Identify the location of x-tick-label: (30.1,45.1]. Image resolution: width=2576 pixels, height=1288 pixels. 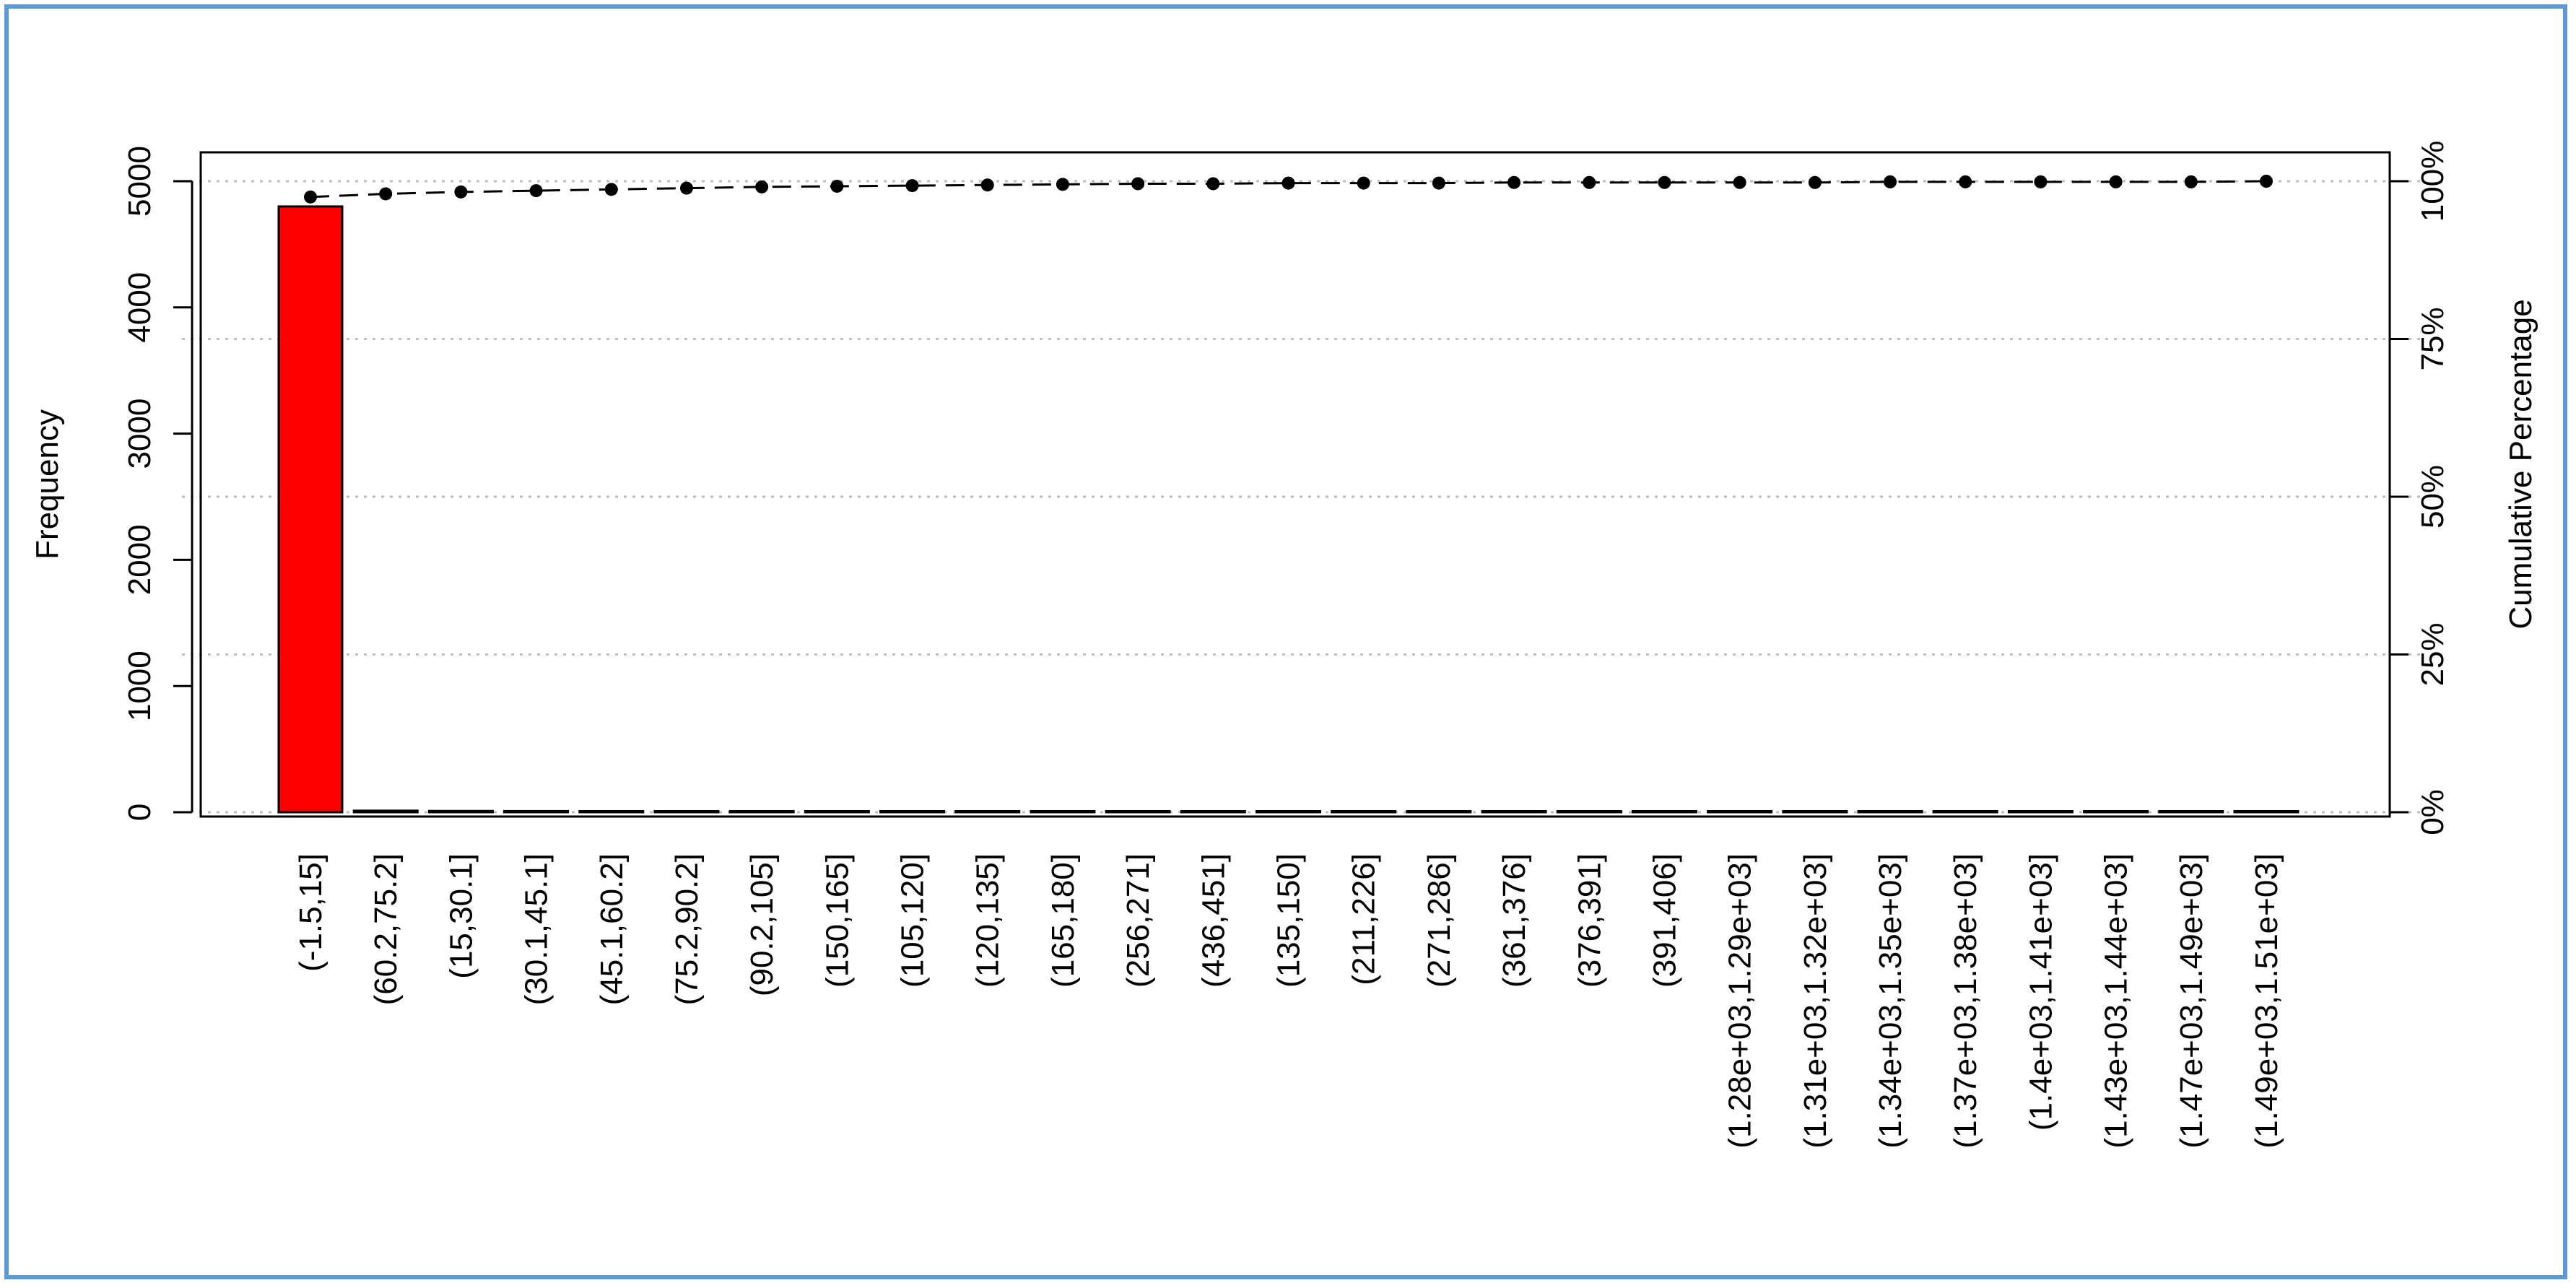
(536, 929).